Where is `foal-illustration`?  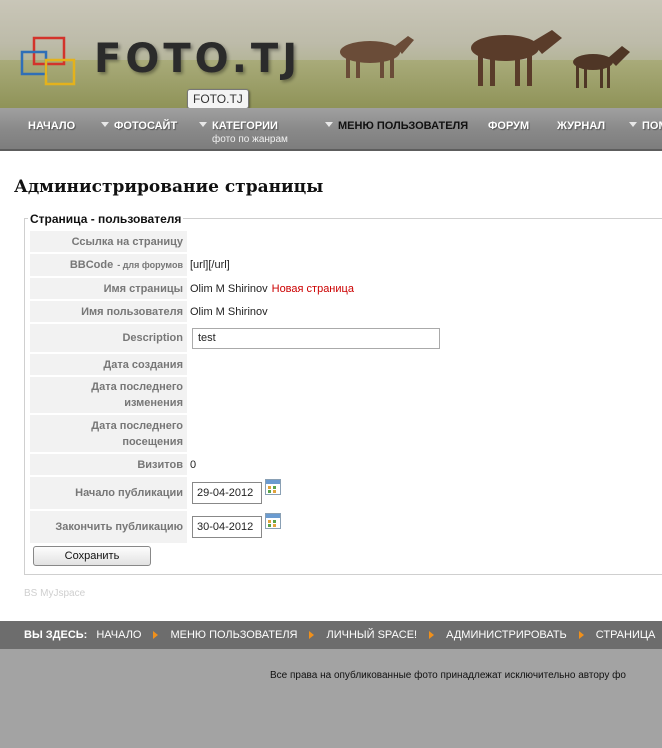
foal-illustration is located at coordinates (601, 67).